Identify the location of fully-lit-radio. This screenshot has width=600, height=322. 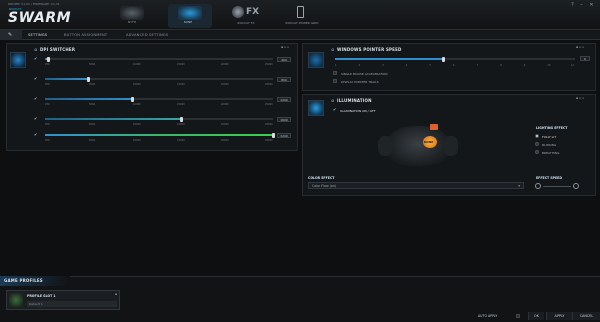
(537, 136).